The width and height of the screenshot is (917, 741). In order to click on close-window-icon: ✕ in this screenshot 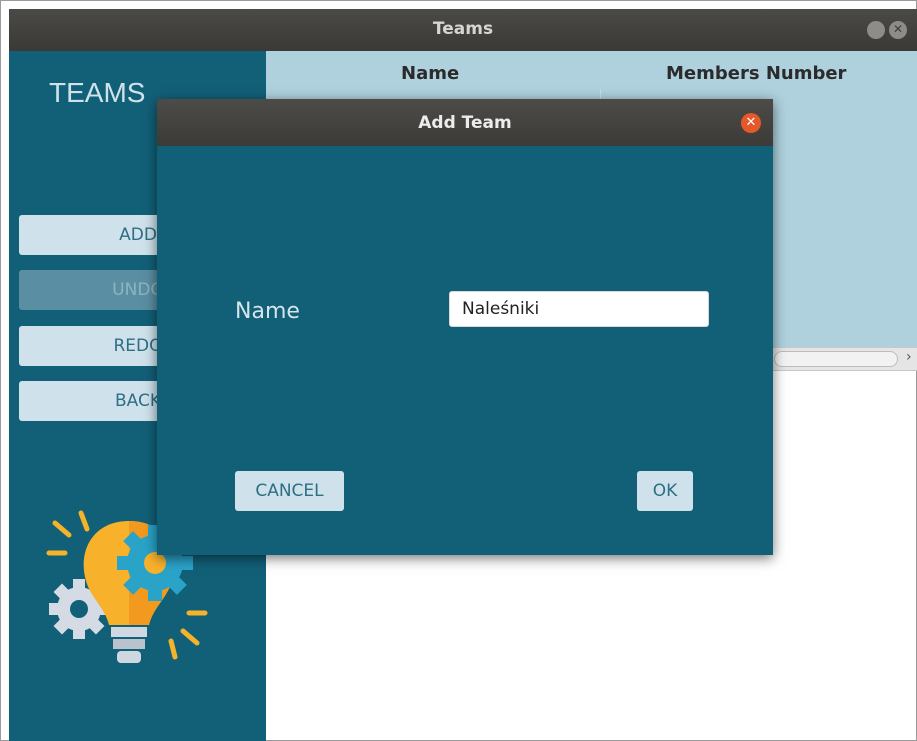, I will do `click(898, 30)`.